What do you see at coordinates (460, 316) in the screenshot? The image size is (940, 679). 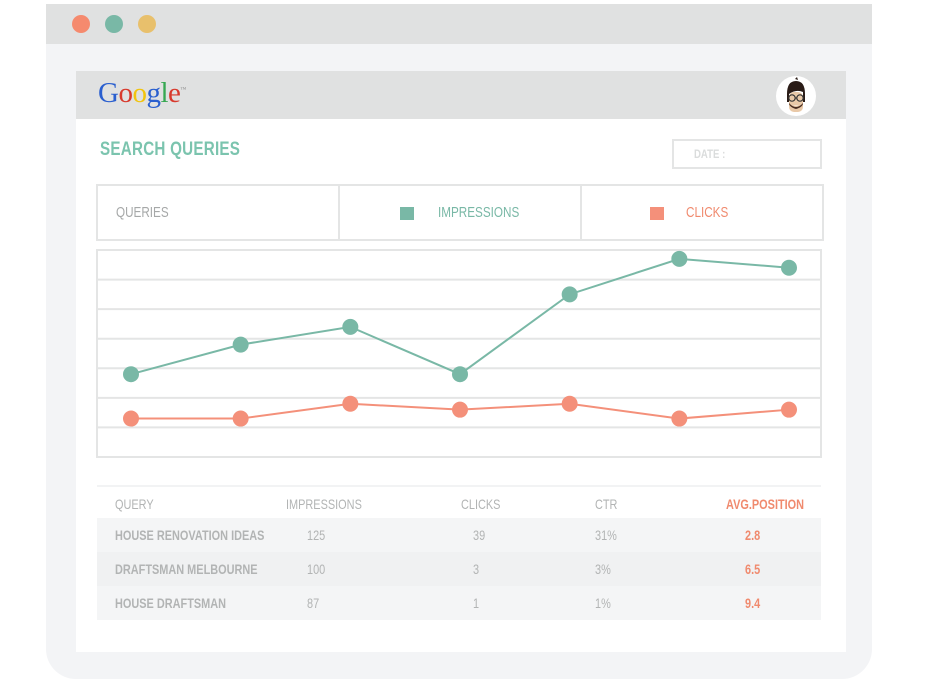 I see `impressions-line` at bounding box center [460, 316].